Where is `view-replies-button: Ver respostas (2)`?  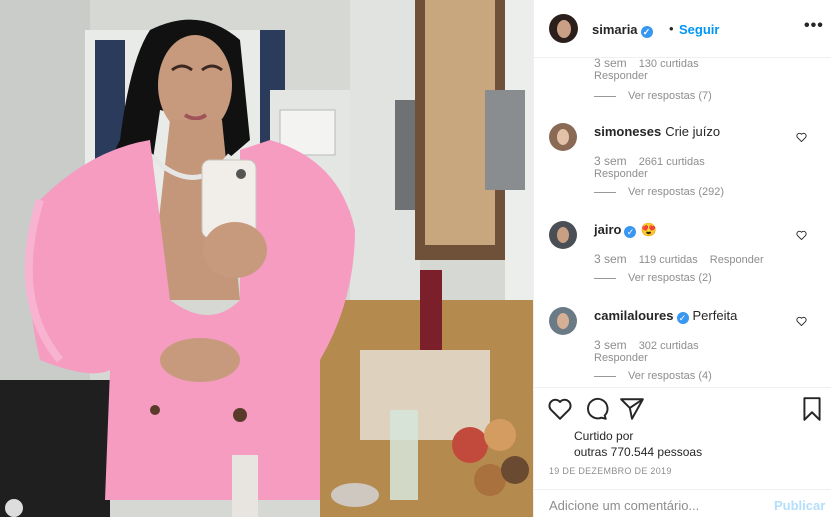 view-replies-button: Ver respostas (2) is located at coordinates (653, 278).